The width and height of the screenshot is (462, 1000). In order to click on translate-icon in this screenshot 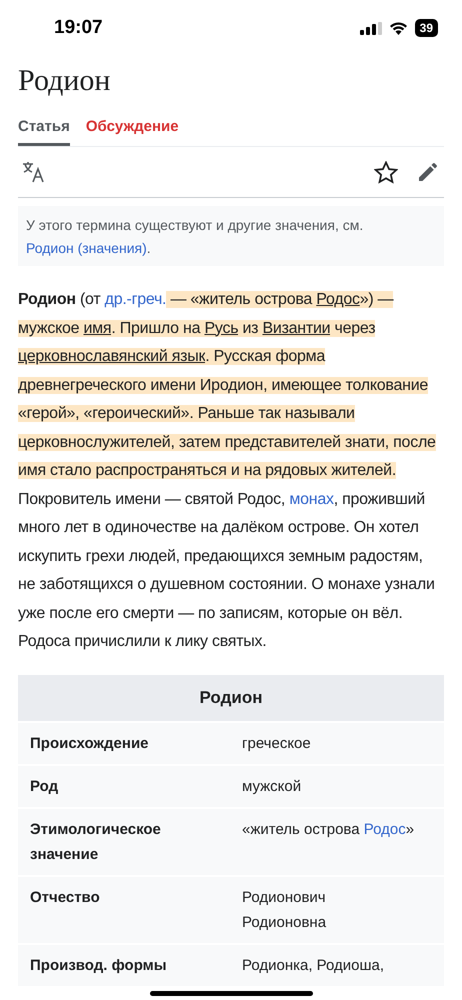, I will do `click(34, 172)`.